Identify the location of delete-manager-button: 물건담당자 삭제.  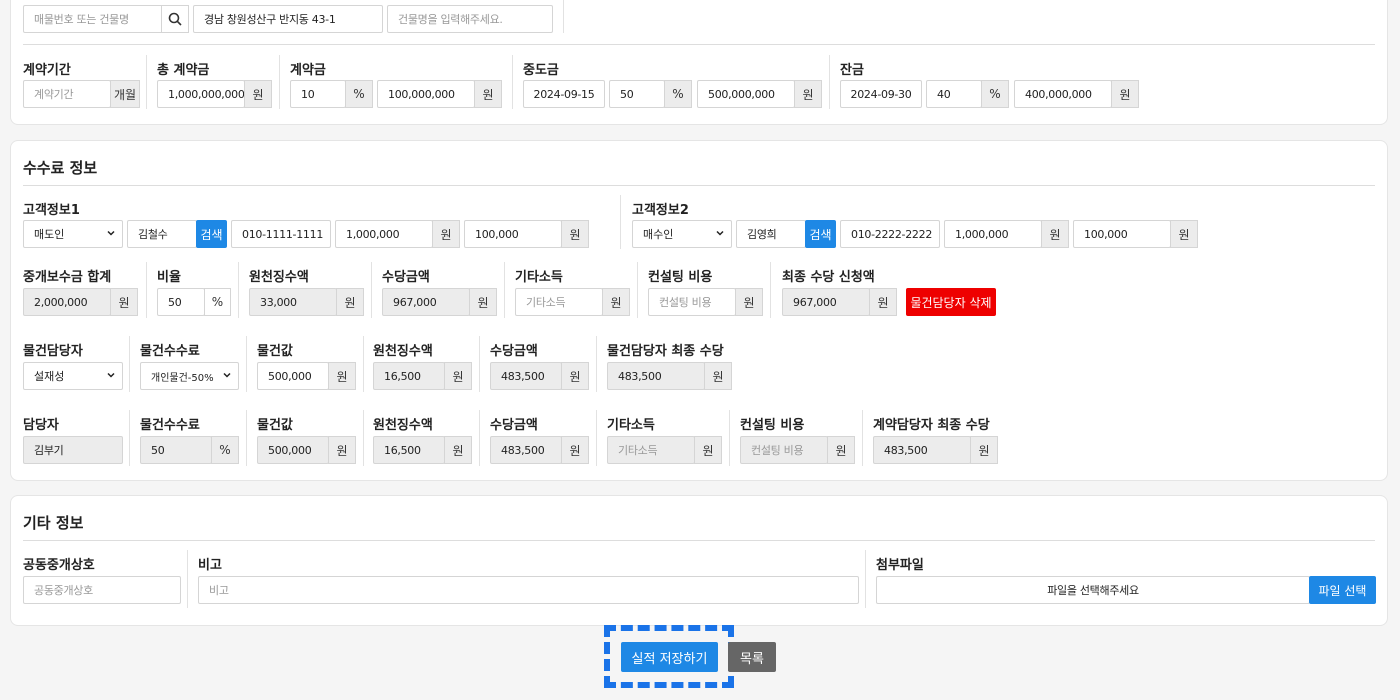
(951, 302).